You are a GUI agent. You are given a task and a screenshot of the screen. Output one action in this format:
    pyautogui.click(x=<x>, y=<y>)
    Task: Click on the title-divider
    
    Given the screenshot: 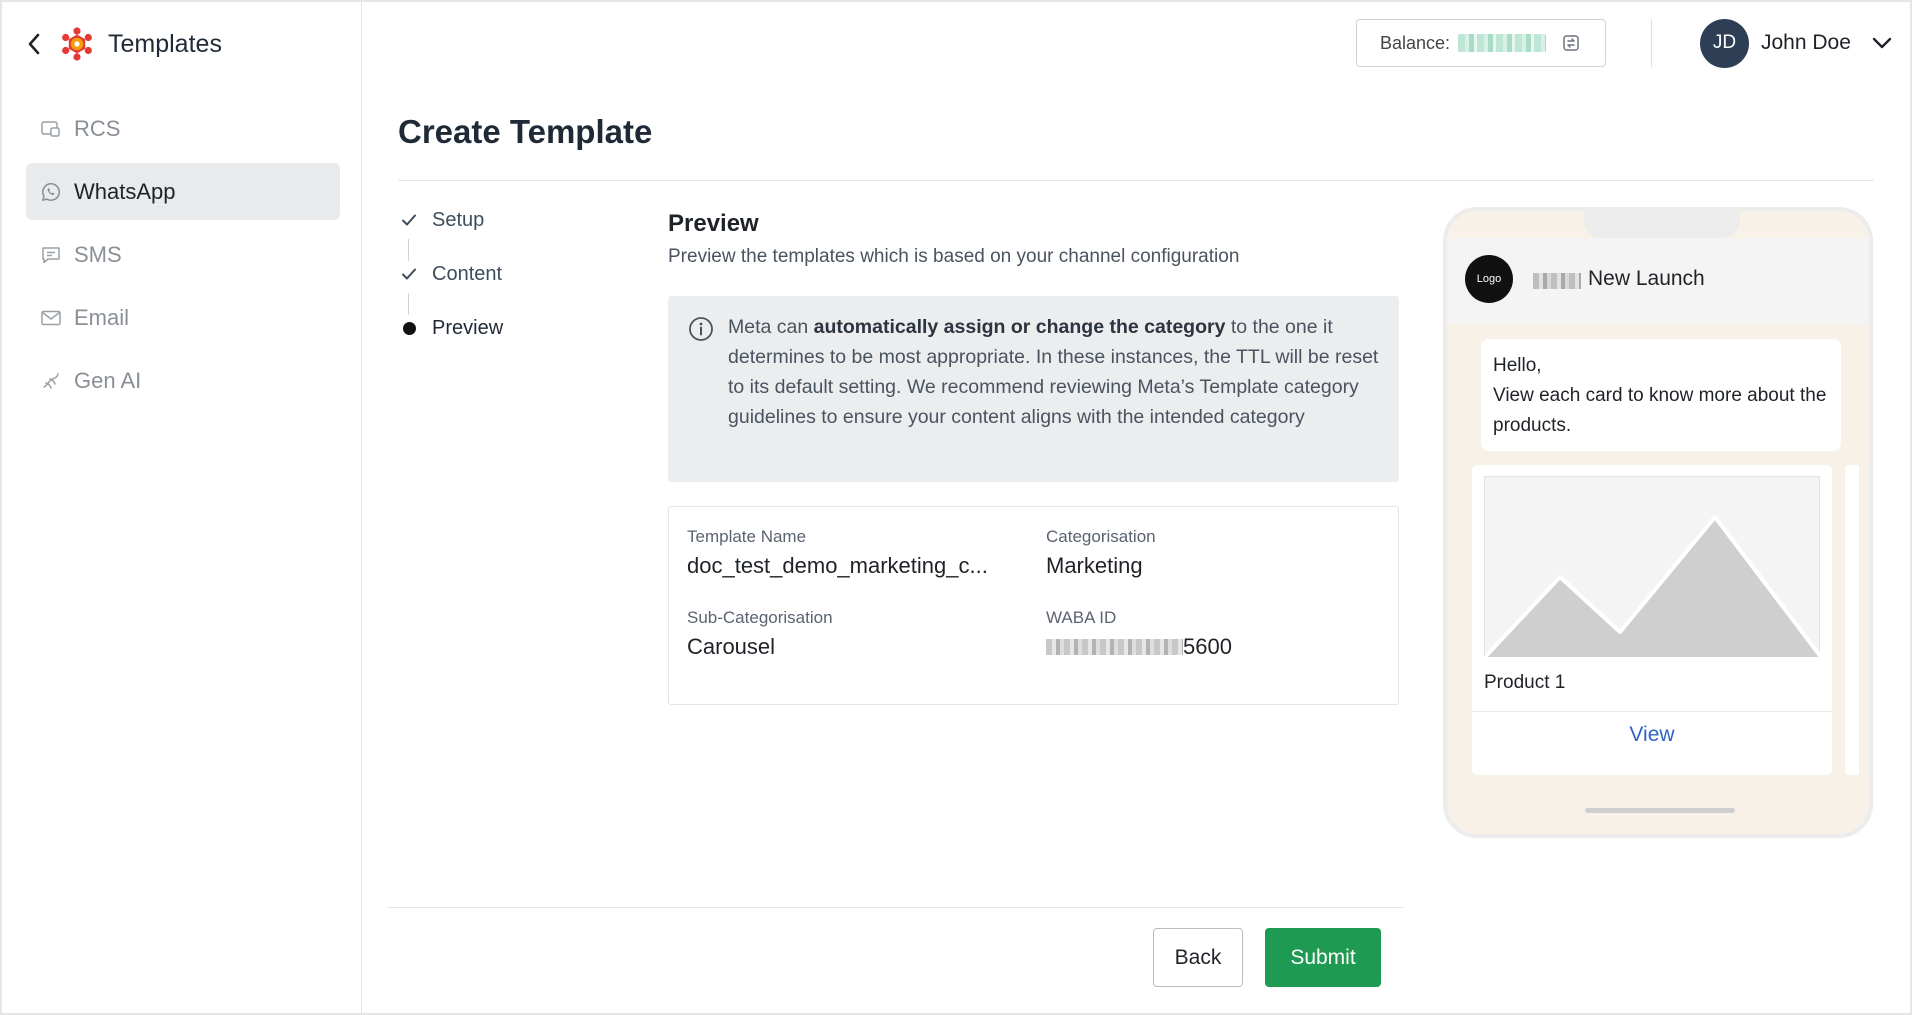 What is the action you would take?
    pyautogui.click(x=1136, y=180)
    